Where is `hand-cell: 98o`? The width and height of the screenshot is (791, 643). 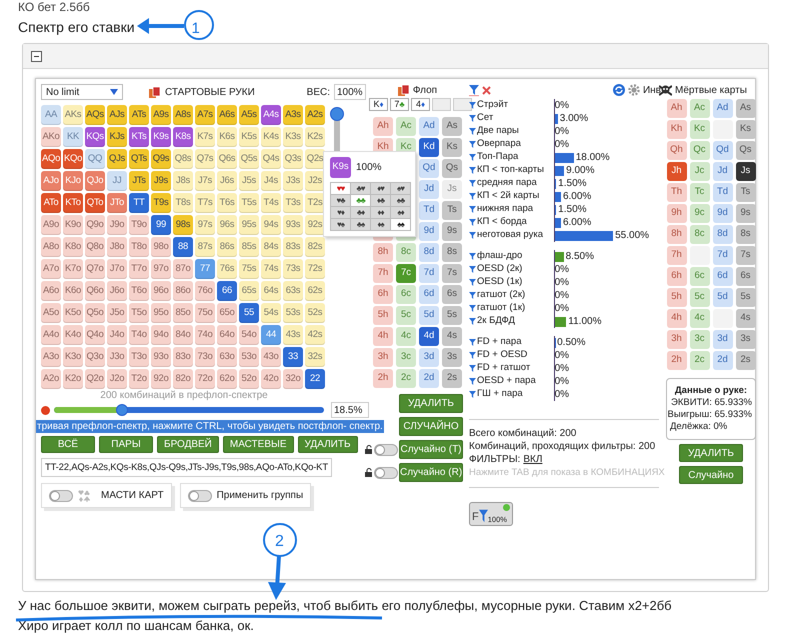
hand-cell: 98o is located at coordinates (161, 247).